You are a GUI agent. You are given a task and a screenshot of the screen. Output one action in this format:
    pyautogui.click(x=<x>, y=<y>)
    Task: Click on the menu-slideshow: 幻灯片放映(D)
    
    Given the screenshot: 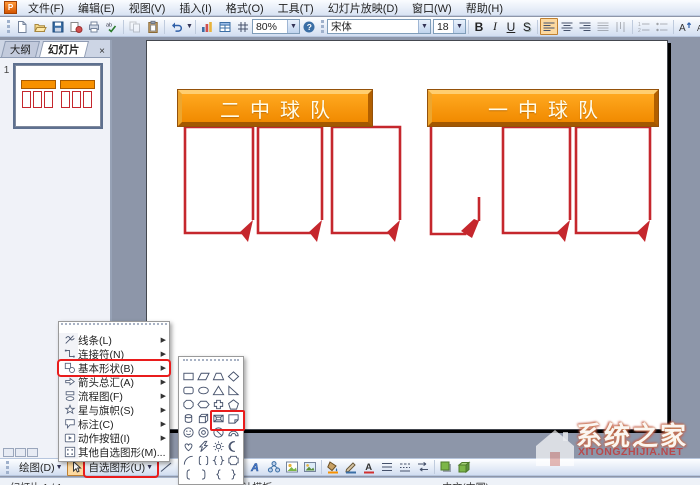 What is the action you would take?
    pyautogui.click(x=363, y=8)
    